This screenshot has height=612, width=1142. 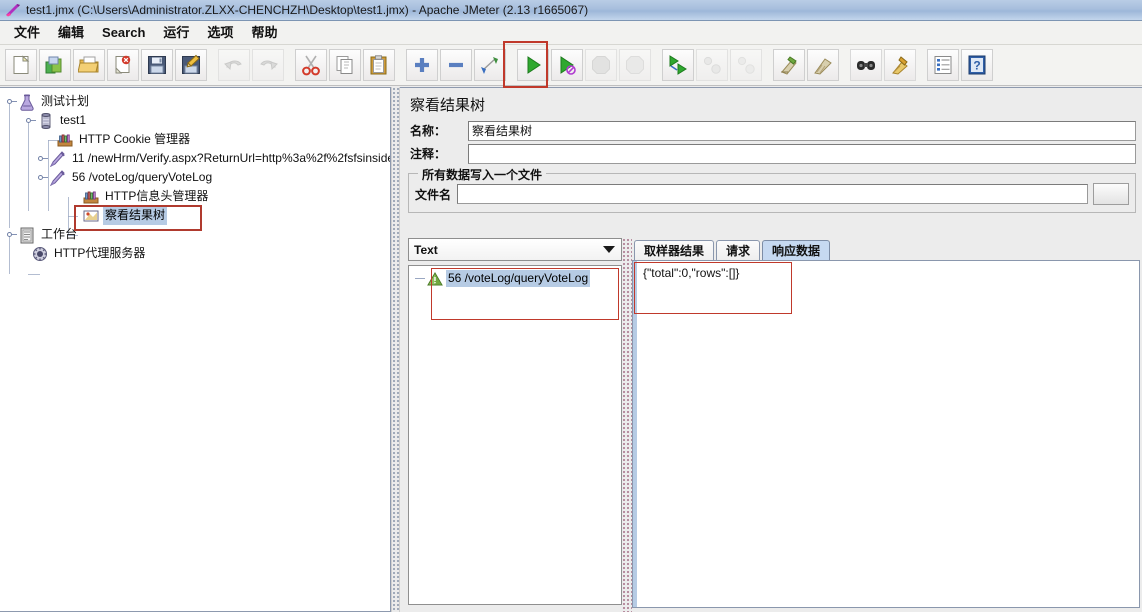 I want to click on tree-node-workbench: 工作台, so click(x=197, y=234).